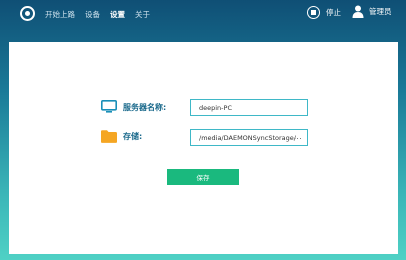 The image size is (406, 260). What do you see at coordinates (133, 136) in the screenshot?
I see `storage-label: 存储:` at bounding box center [133, 136].